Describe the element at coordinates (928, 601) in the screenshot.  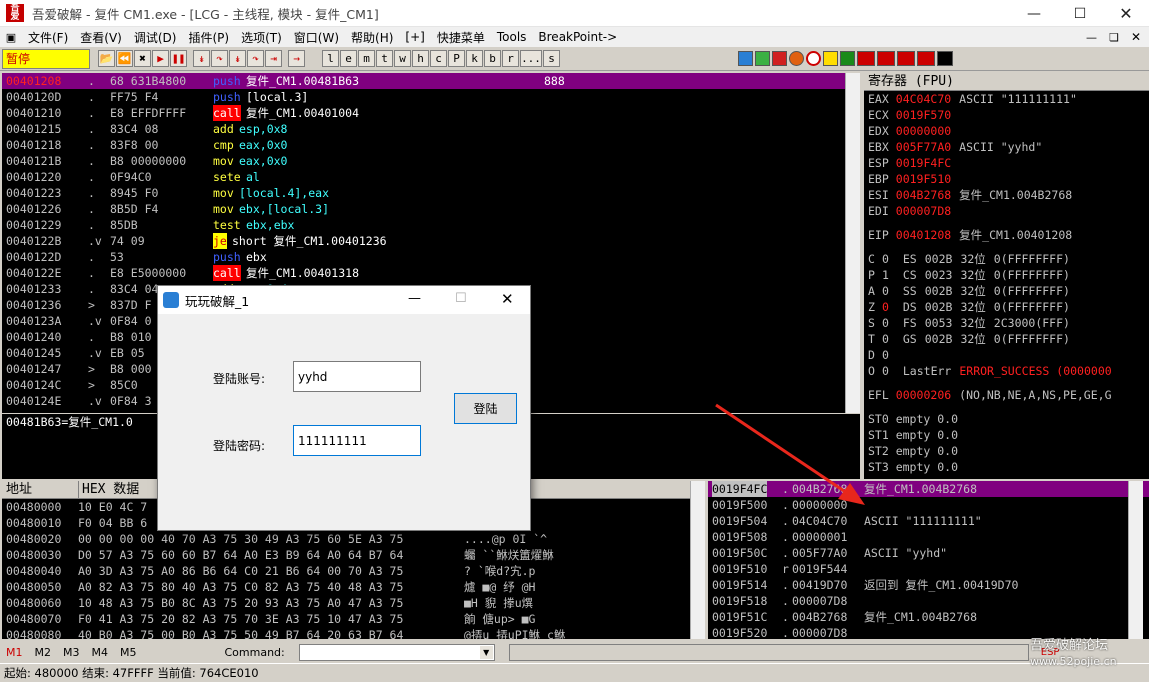
I see `stack-row: 0019F518. 000007D8` at that location.